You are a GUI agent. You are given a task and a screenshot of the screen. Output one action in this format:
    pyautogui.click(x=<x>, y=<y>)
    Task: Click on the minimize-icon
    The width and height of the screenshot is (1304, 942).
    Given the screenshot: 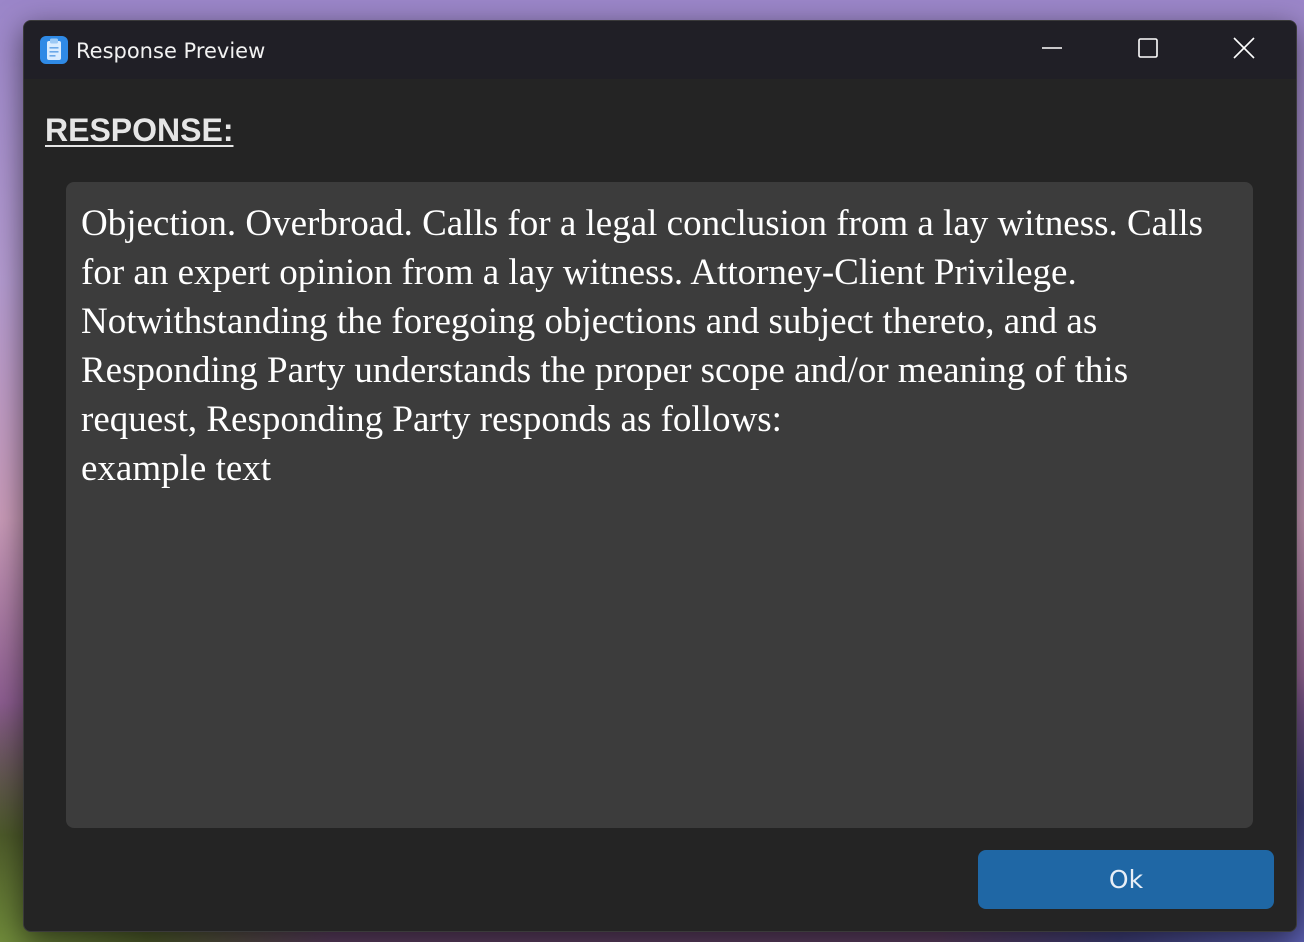 What is the action you would take?
    pyautogui.click(x=1052, y=50)
    